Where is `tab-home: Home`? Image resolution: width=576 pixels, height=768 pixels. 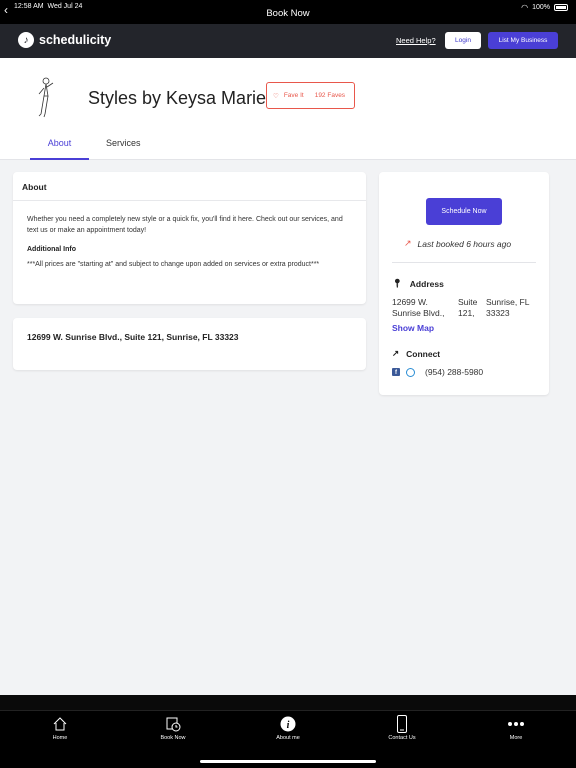
tab-home: Home is located at coordinates (60, 728).